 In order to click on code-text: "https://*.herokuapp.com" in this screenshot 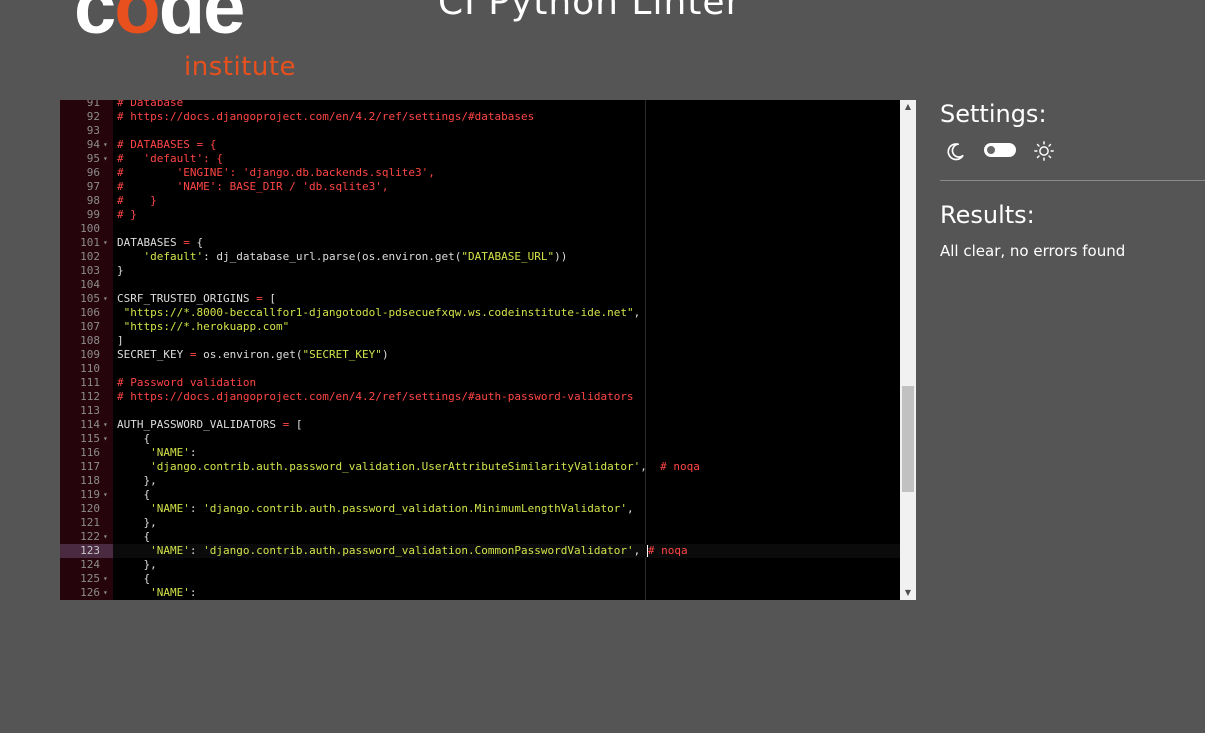, I will do `click(203, 327)`.